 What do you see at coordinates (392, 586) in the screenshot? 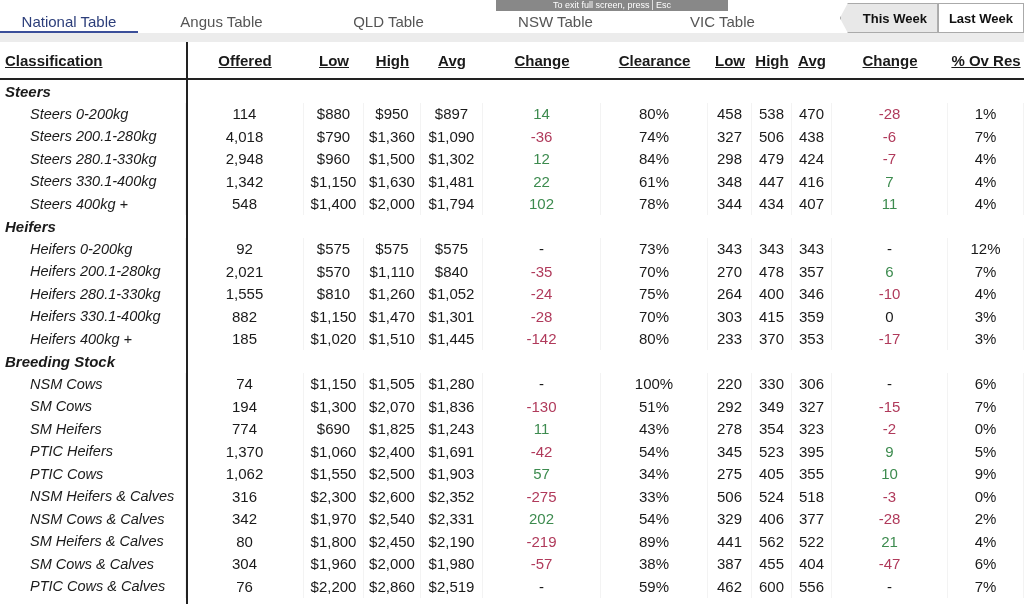
I see `table-cell: $2,860` at bounding box center [392, 586].